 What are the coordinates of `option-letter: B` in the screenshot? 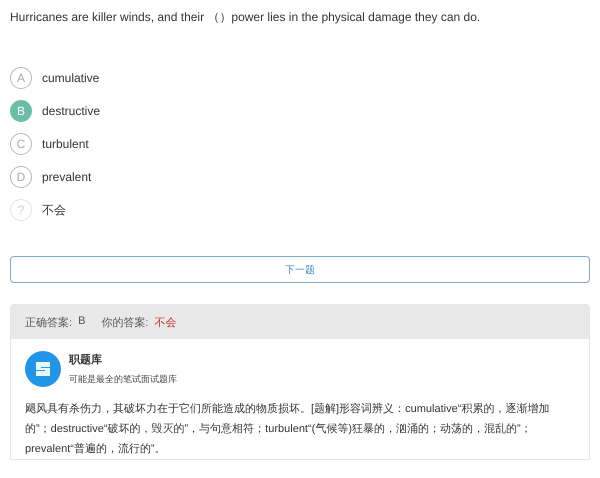 It's located at (21, 111).